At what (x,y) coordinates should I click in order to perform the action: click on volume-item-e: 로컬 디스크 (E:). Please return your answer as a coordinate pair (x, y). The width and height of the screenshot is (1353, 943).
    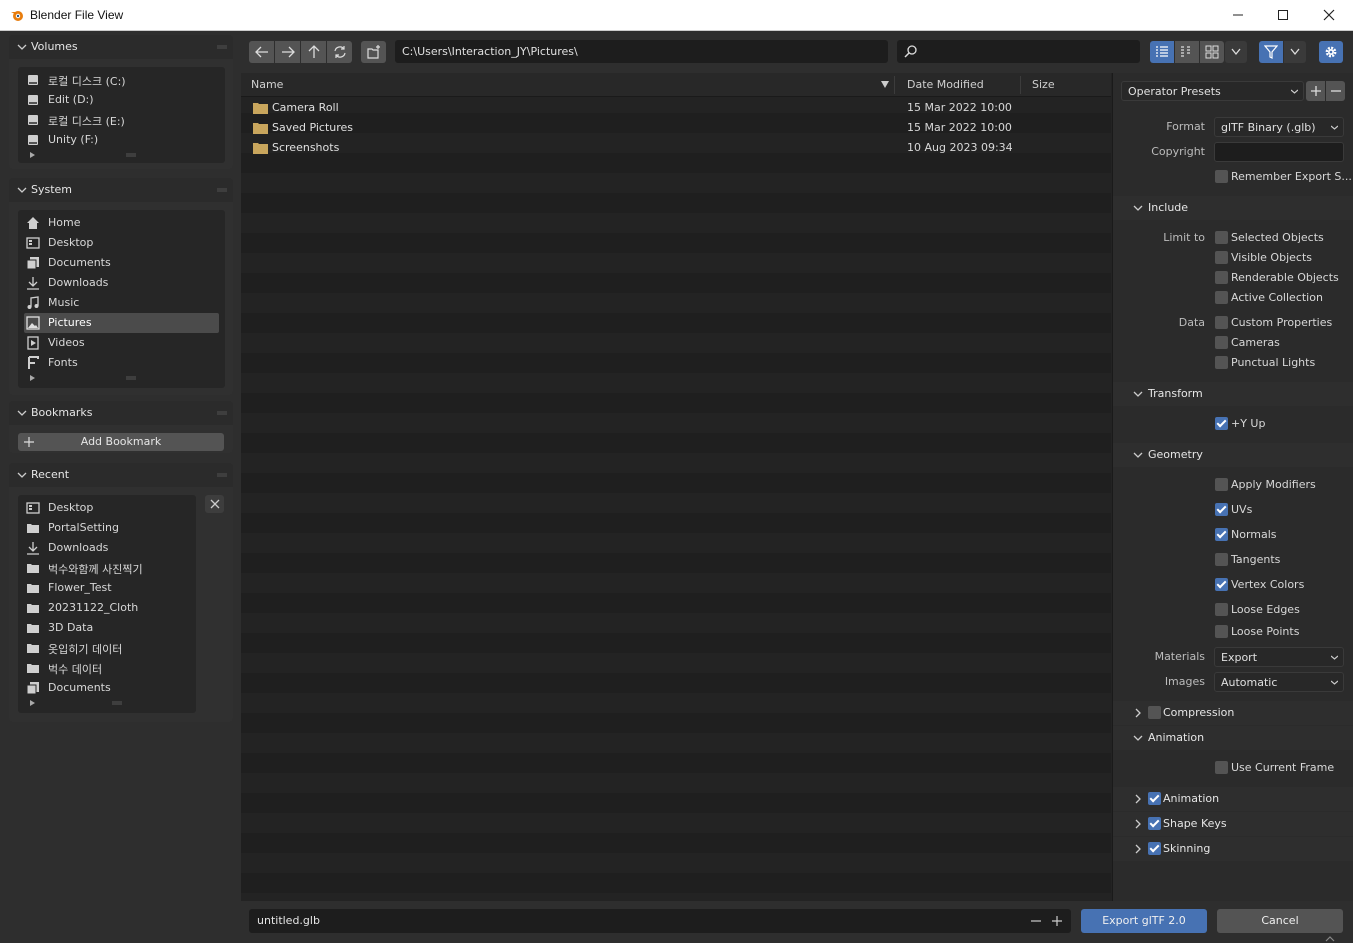
    Looking at the image, I should click on (121, 120).